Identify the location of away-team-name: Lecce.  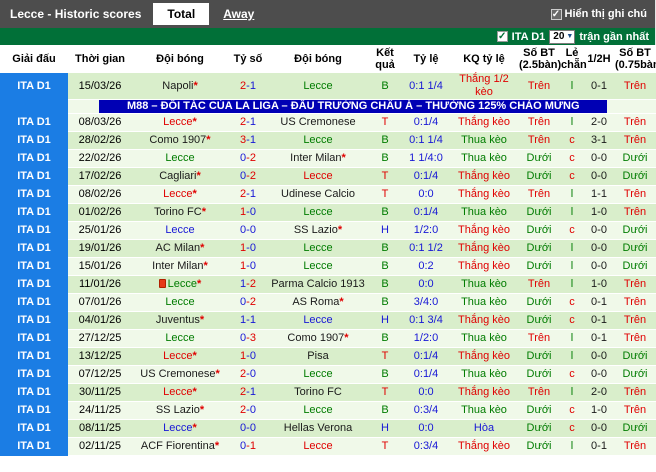
(318, 446).